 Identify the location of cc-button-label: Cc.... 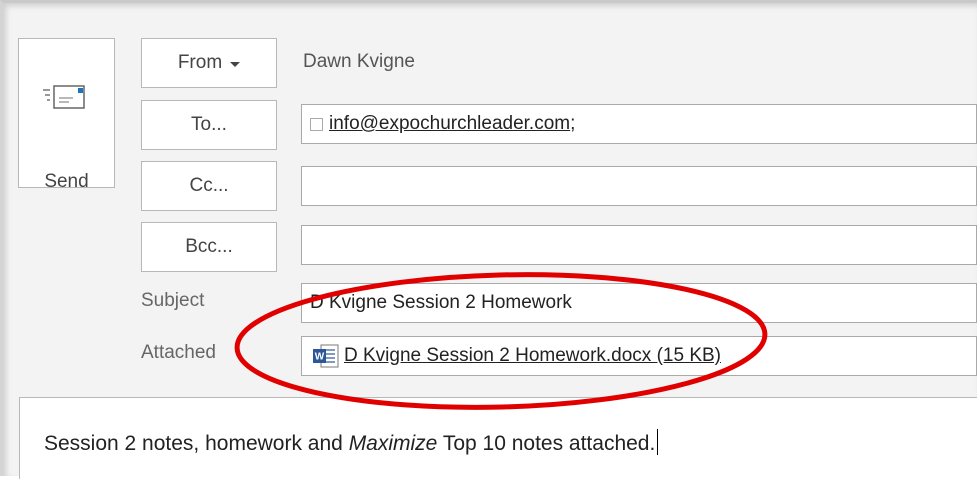
(209, 185).